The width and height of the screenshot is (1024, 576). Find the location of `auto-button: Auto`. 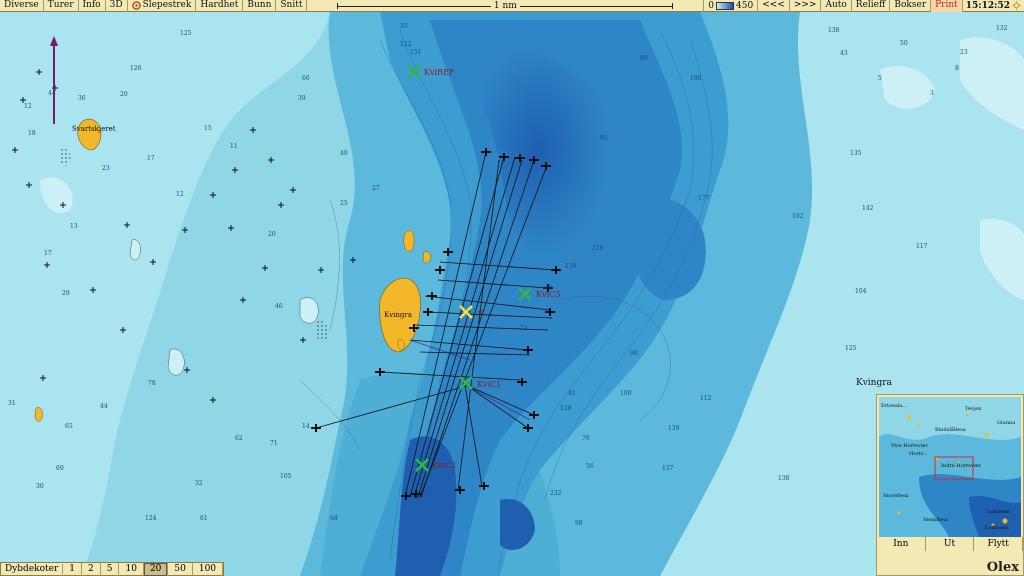

auto-button: Auto is located at coordinates (836, 6).